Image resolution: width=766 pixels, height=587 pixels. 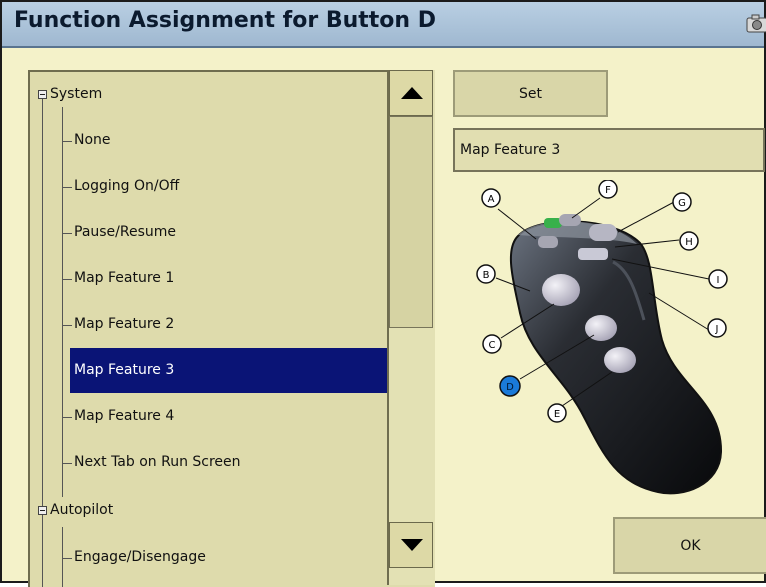 I want to click on tree-item-map-feature-1: Map Feature 1, so click(x=124, y=278).